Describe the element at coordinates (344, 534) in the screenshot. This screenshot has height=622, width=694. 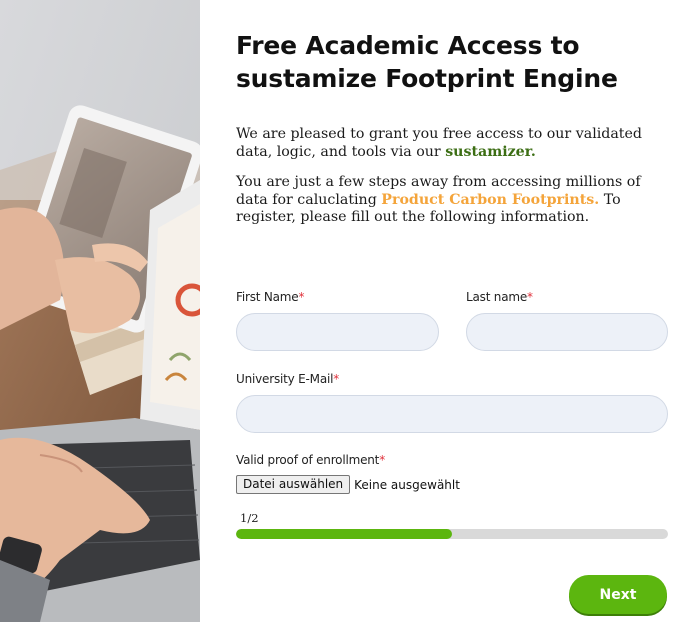
I see `progress-bar-fill` at that location.